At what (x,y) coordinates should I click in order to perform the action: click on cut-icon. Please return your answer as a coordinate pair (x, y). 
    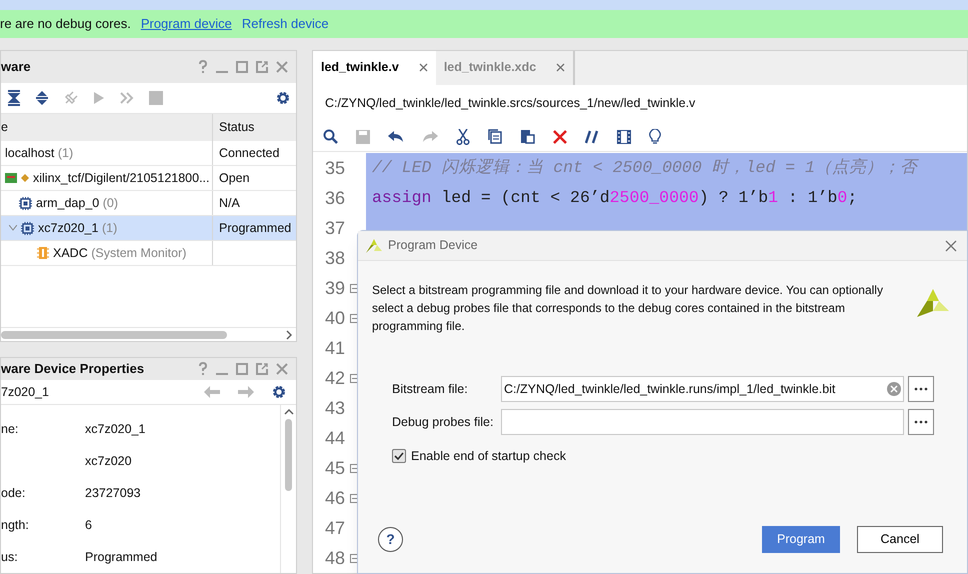
    Looking at the image, I should click on (463, 136).